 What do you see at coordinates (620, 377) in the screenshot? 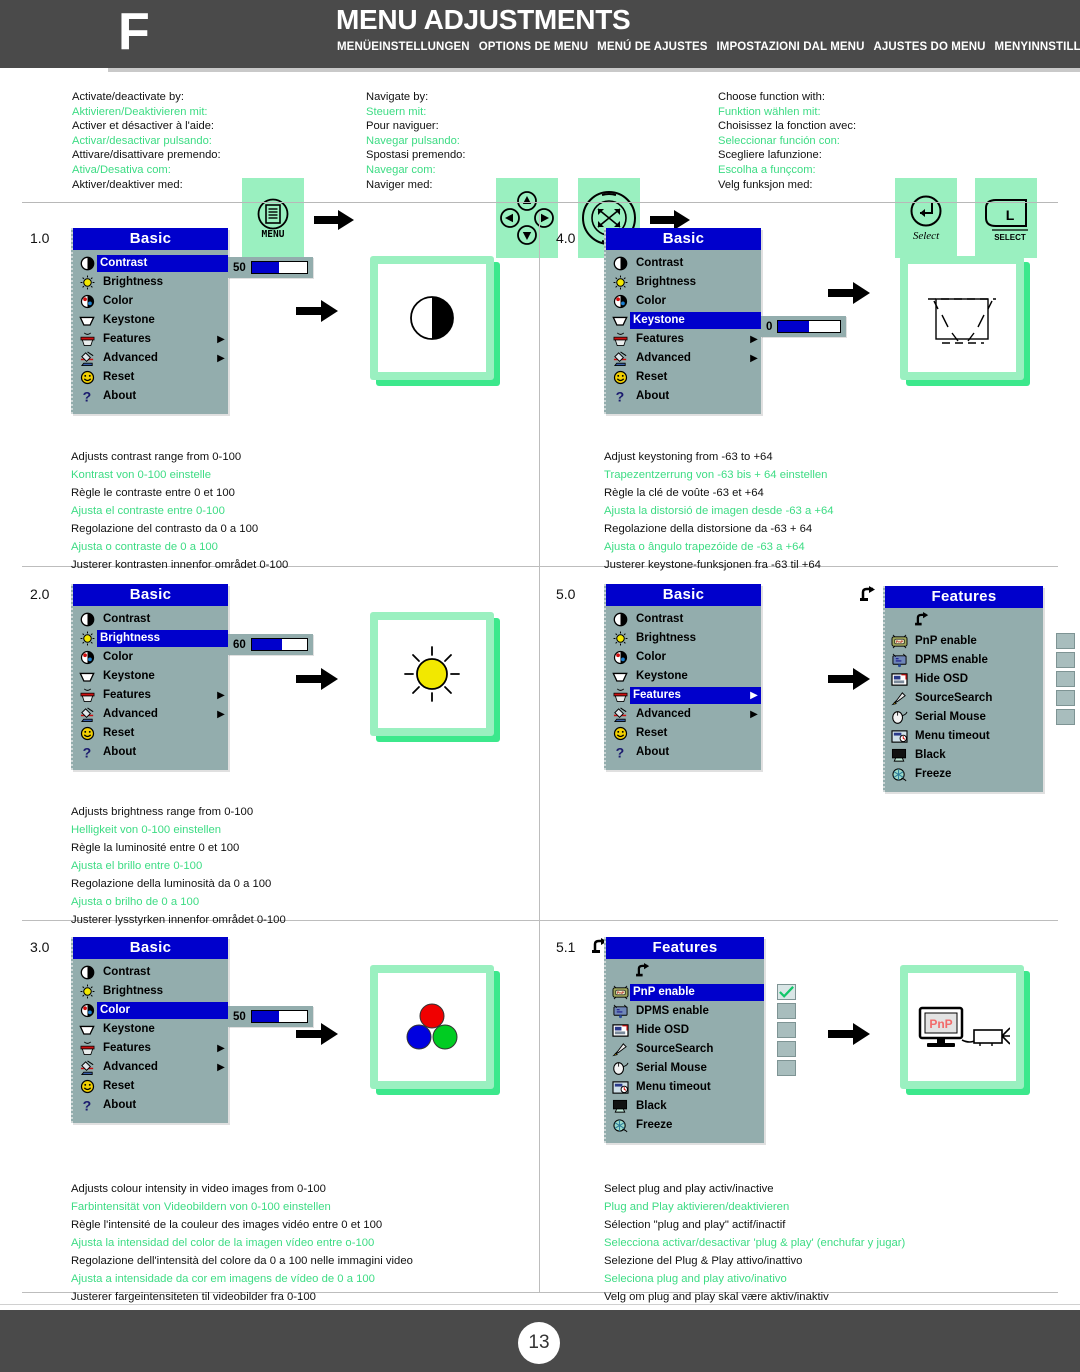
I see `reset-smiley-icon` at bounding box center [620, 377].